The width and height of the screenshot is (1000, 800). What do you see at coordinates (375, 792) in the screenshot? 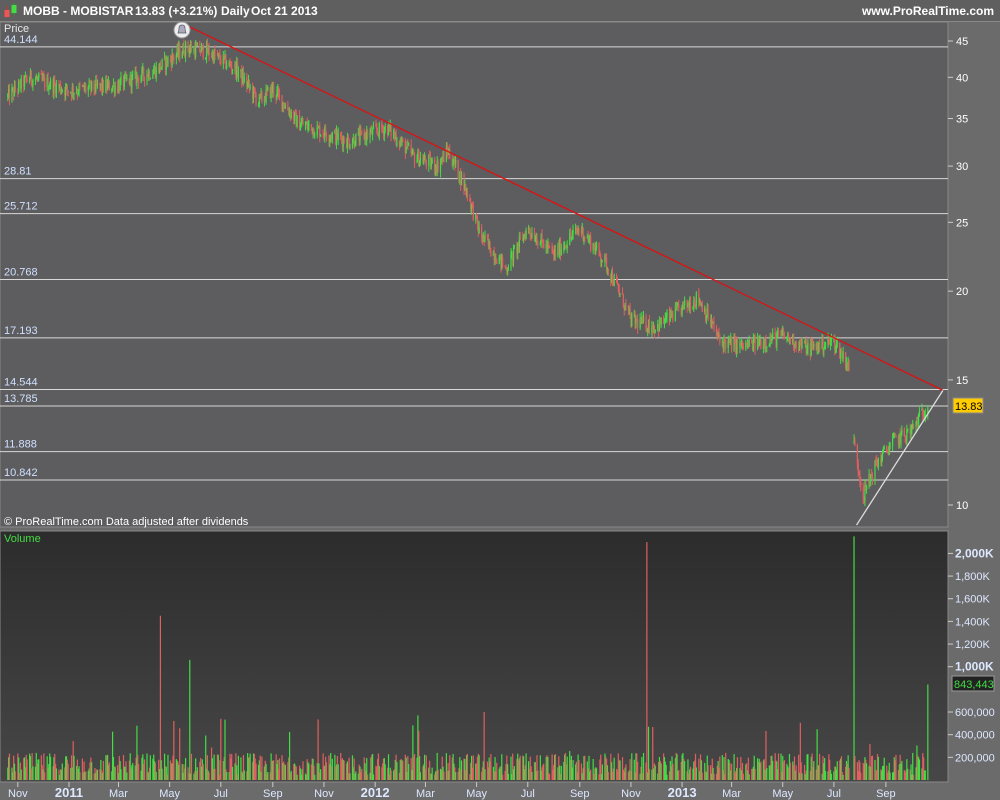
I see `time-tick-label: 2012` at bounding box center [375, 792].